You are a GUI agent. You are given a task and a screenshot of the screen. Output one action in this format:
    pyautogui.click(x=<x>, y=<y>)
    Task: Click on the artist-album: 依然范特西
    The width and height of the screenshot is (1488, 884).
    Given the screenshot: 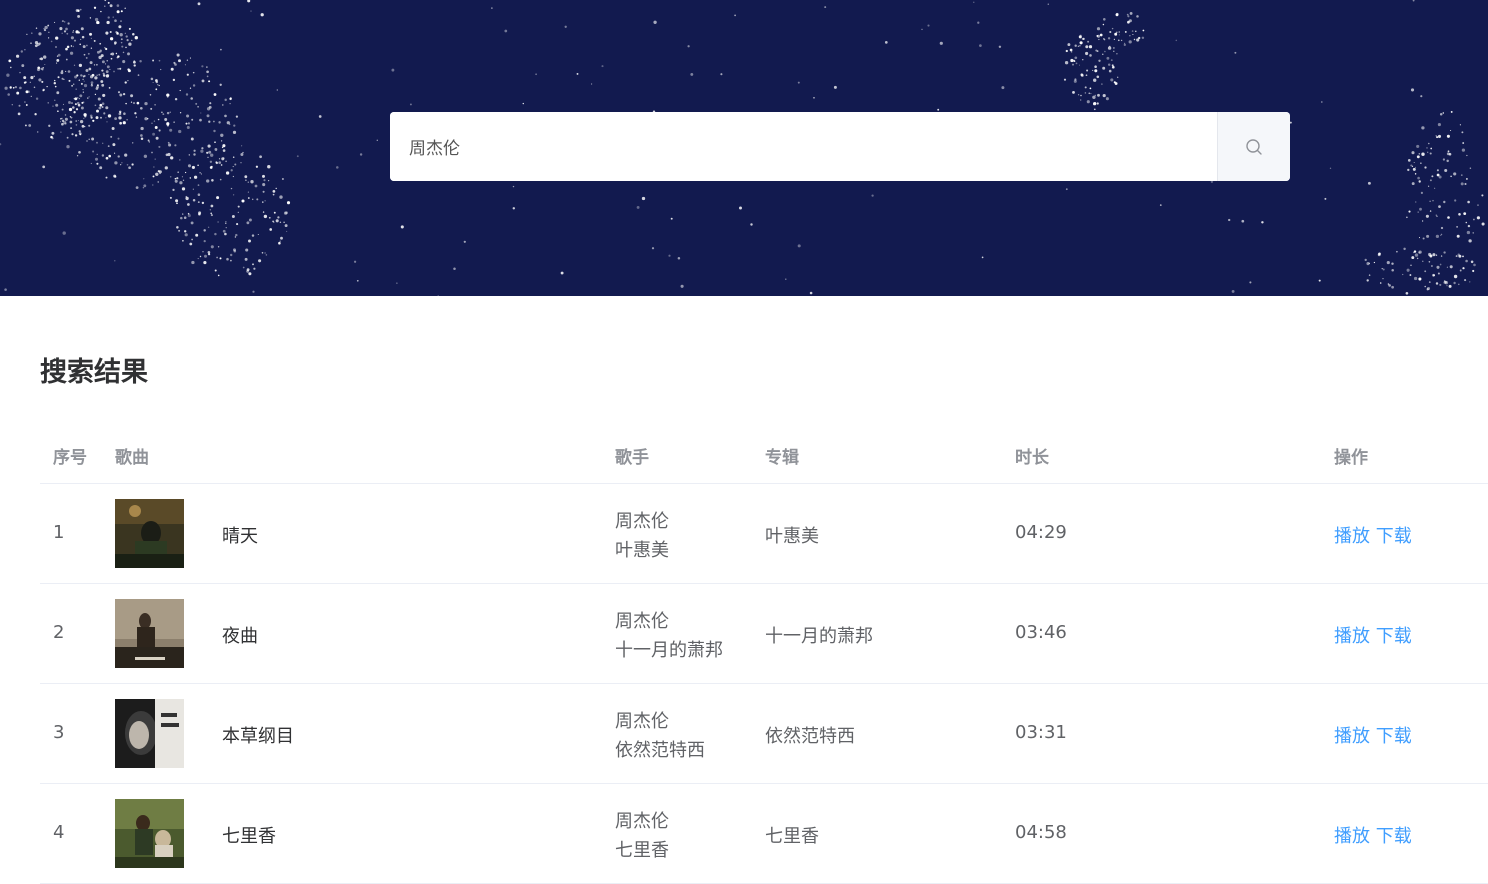 What is the action you would take?
    pyautogui.click(x=660, y=750)
    